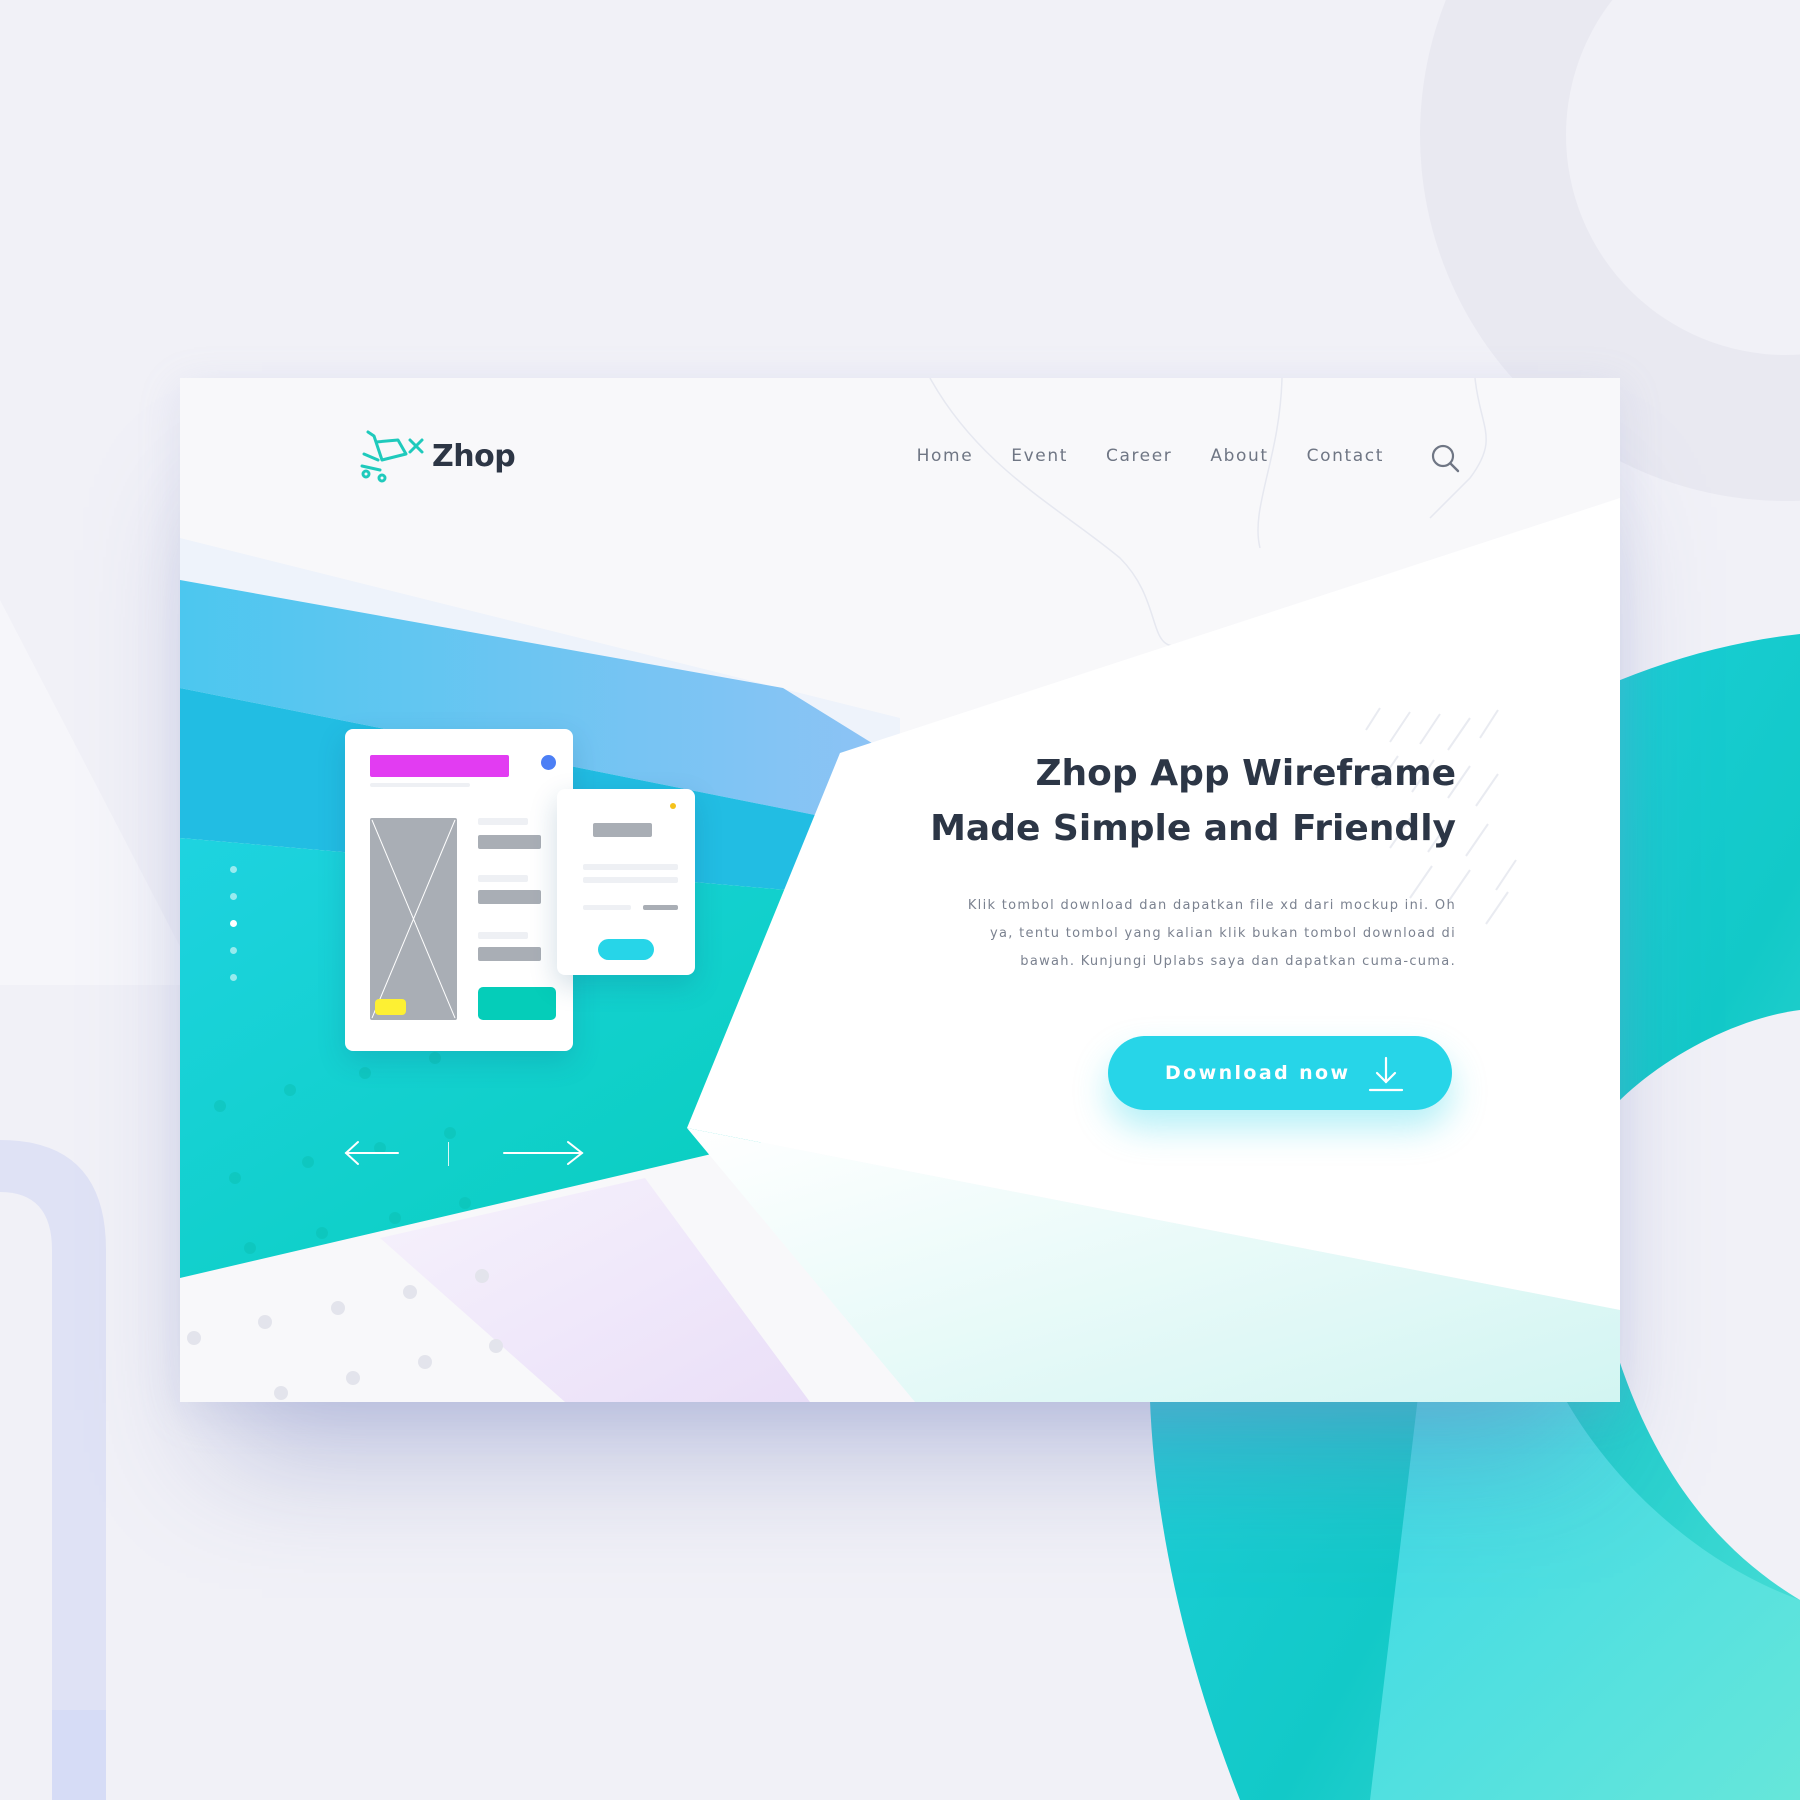 The height and width of the screenshot is (1800, 1800). Describe the element at coordinates (459, 890) in the screenshot. I see `wireframe-mockup-main` at that location.